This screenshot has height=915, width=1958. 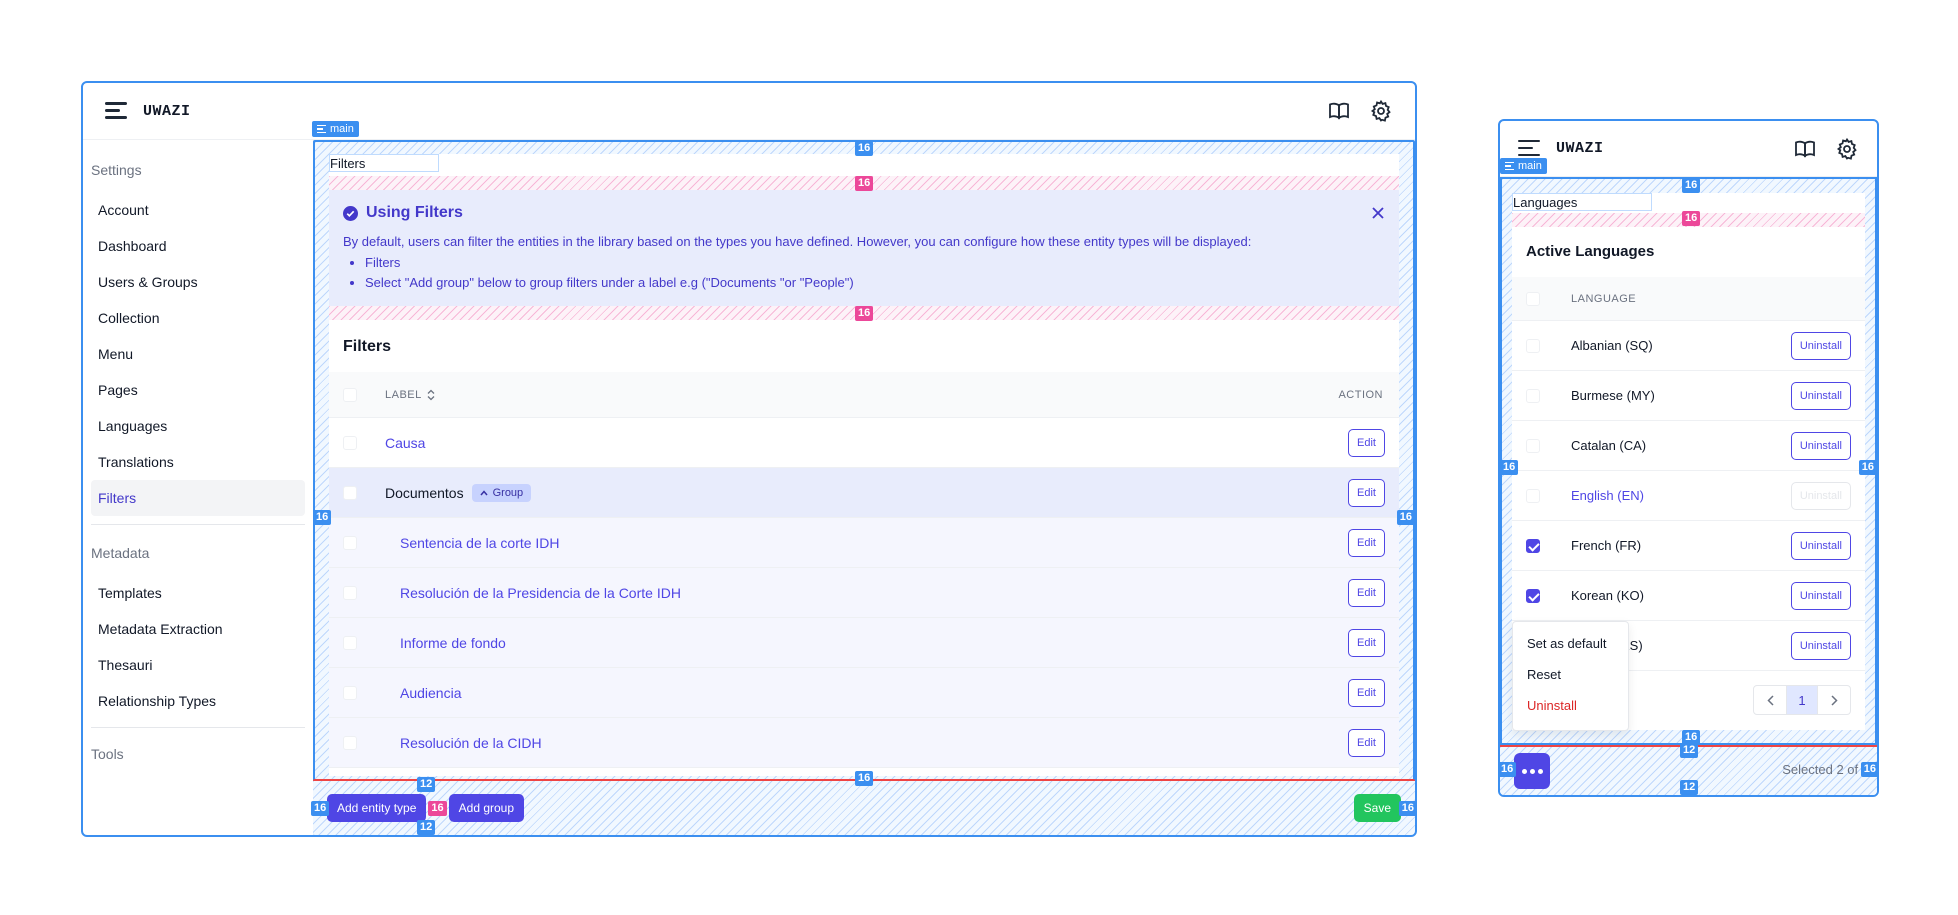 I want to click on menu-item-reset: Reset, so click(x=1570, y=674).